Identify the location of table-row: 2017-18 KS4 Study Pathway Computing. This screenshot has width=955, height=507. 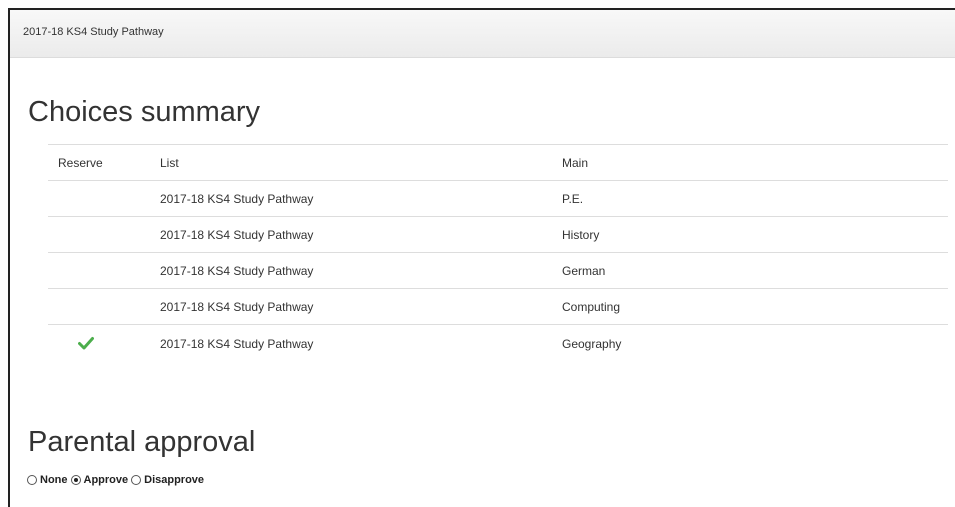
(498, 306).